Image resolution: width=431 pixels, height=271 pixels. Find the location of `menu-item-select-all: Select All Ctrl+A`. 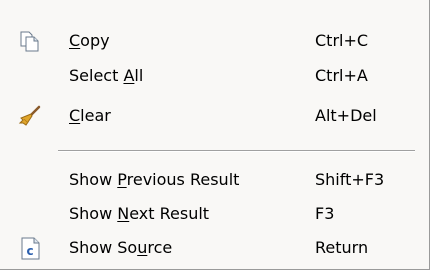

menu-item-select-all: Select All Ctrl+A is located at coordinates (214, 76).